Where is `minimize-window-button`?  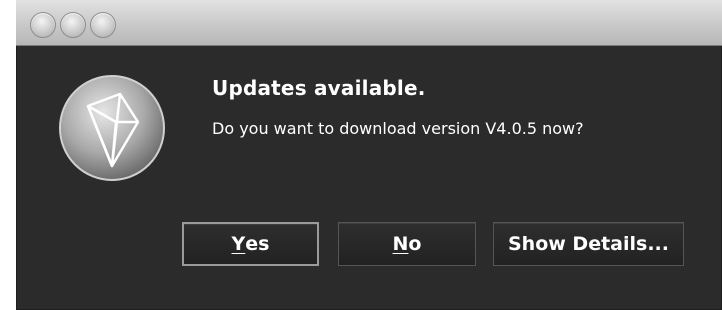 minimize-window-button is located at coordinates (73, 25).